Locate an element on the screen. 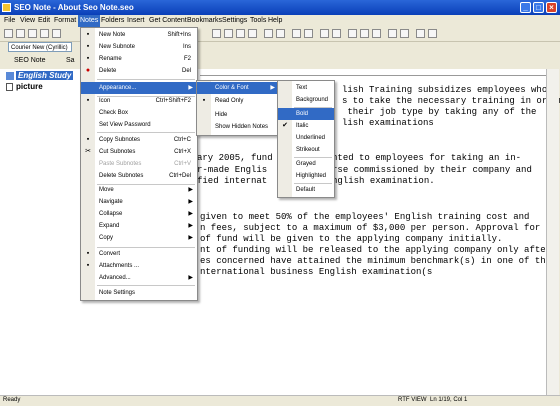  menu-item-background: Background is located at coordinates (306, 100).